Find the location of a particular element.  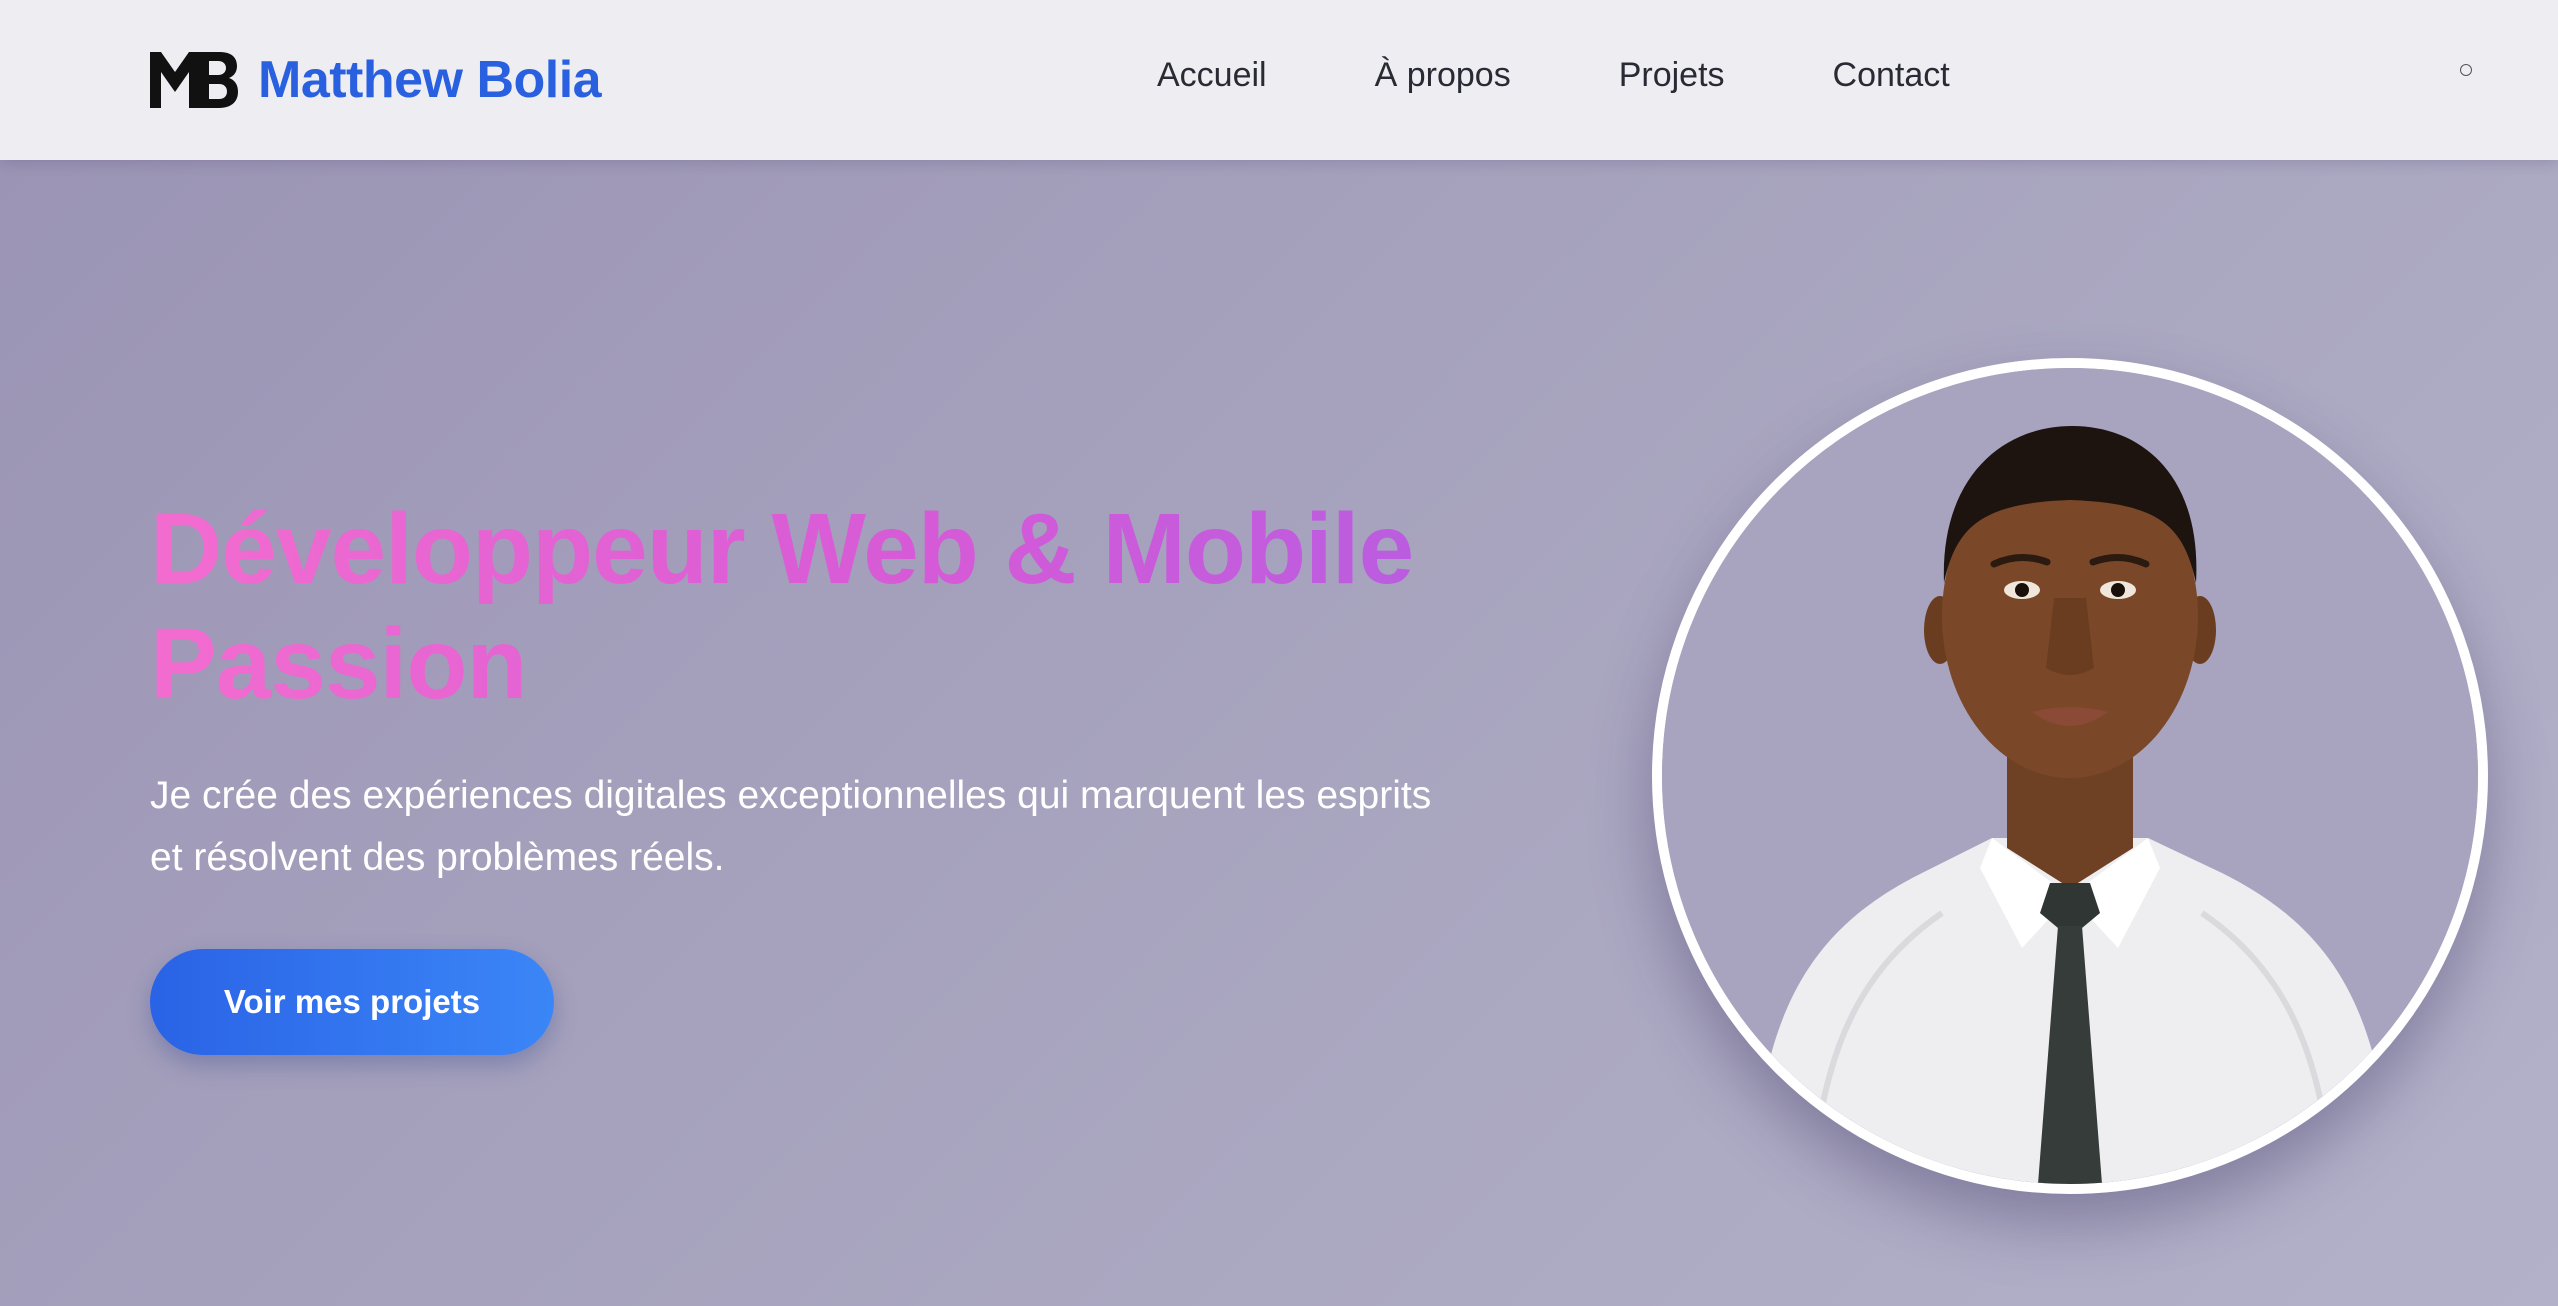

nav-link-projets: Projets is located at coordinates (1672, 75).